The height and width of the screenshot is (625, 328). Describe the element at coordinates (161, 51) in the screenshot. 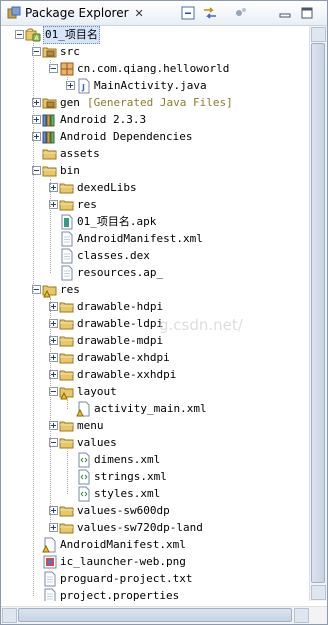

I see `tree-item: src` at that location.